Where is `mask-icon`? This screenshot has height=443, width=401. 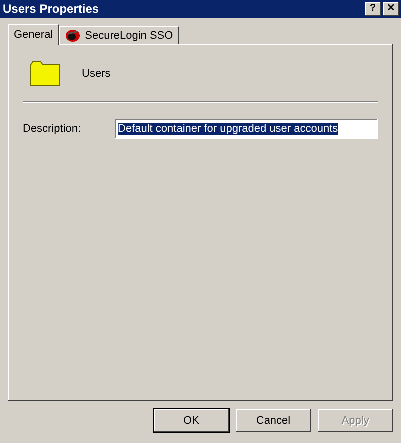
mask-icon is located at coordinates (73, 35).